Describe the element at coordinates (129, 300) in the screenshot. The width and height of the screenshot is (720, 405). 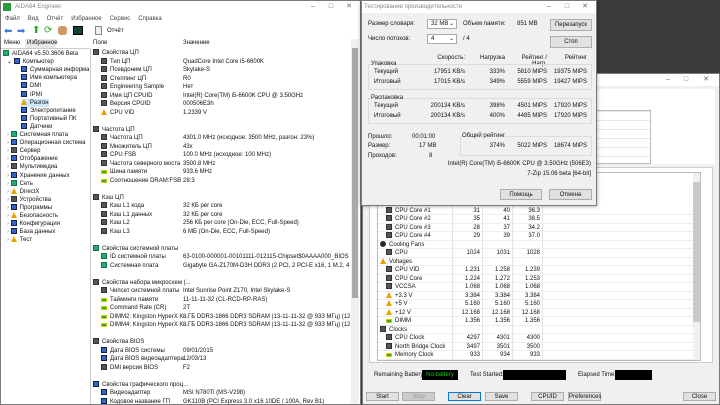
I see `list-item: Тайминги памяти` at that location.